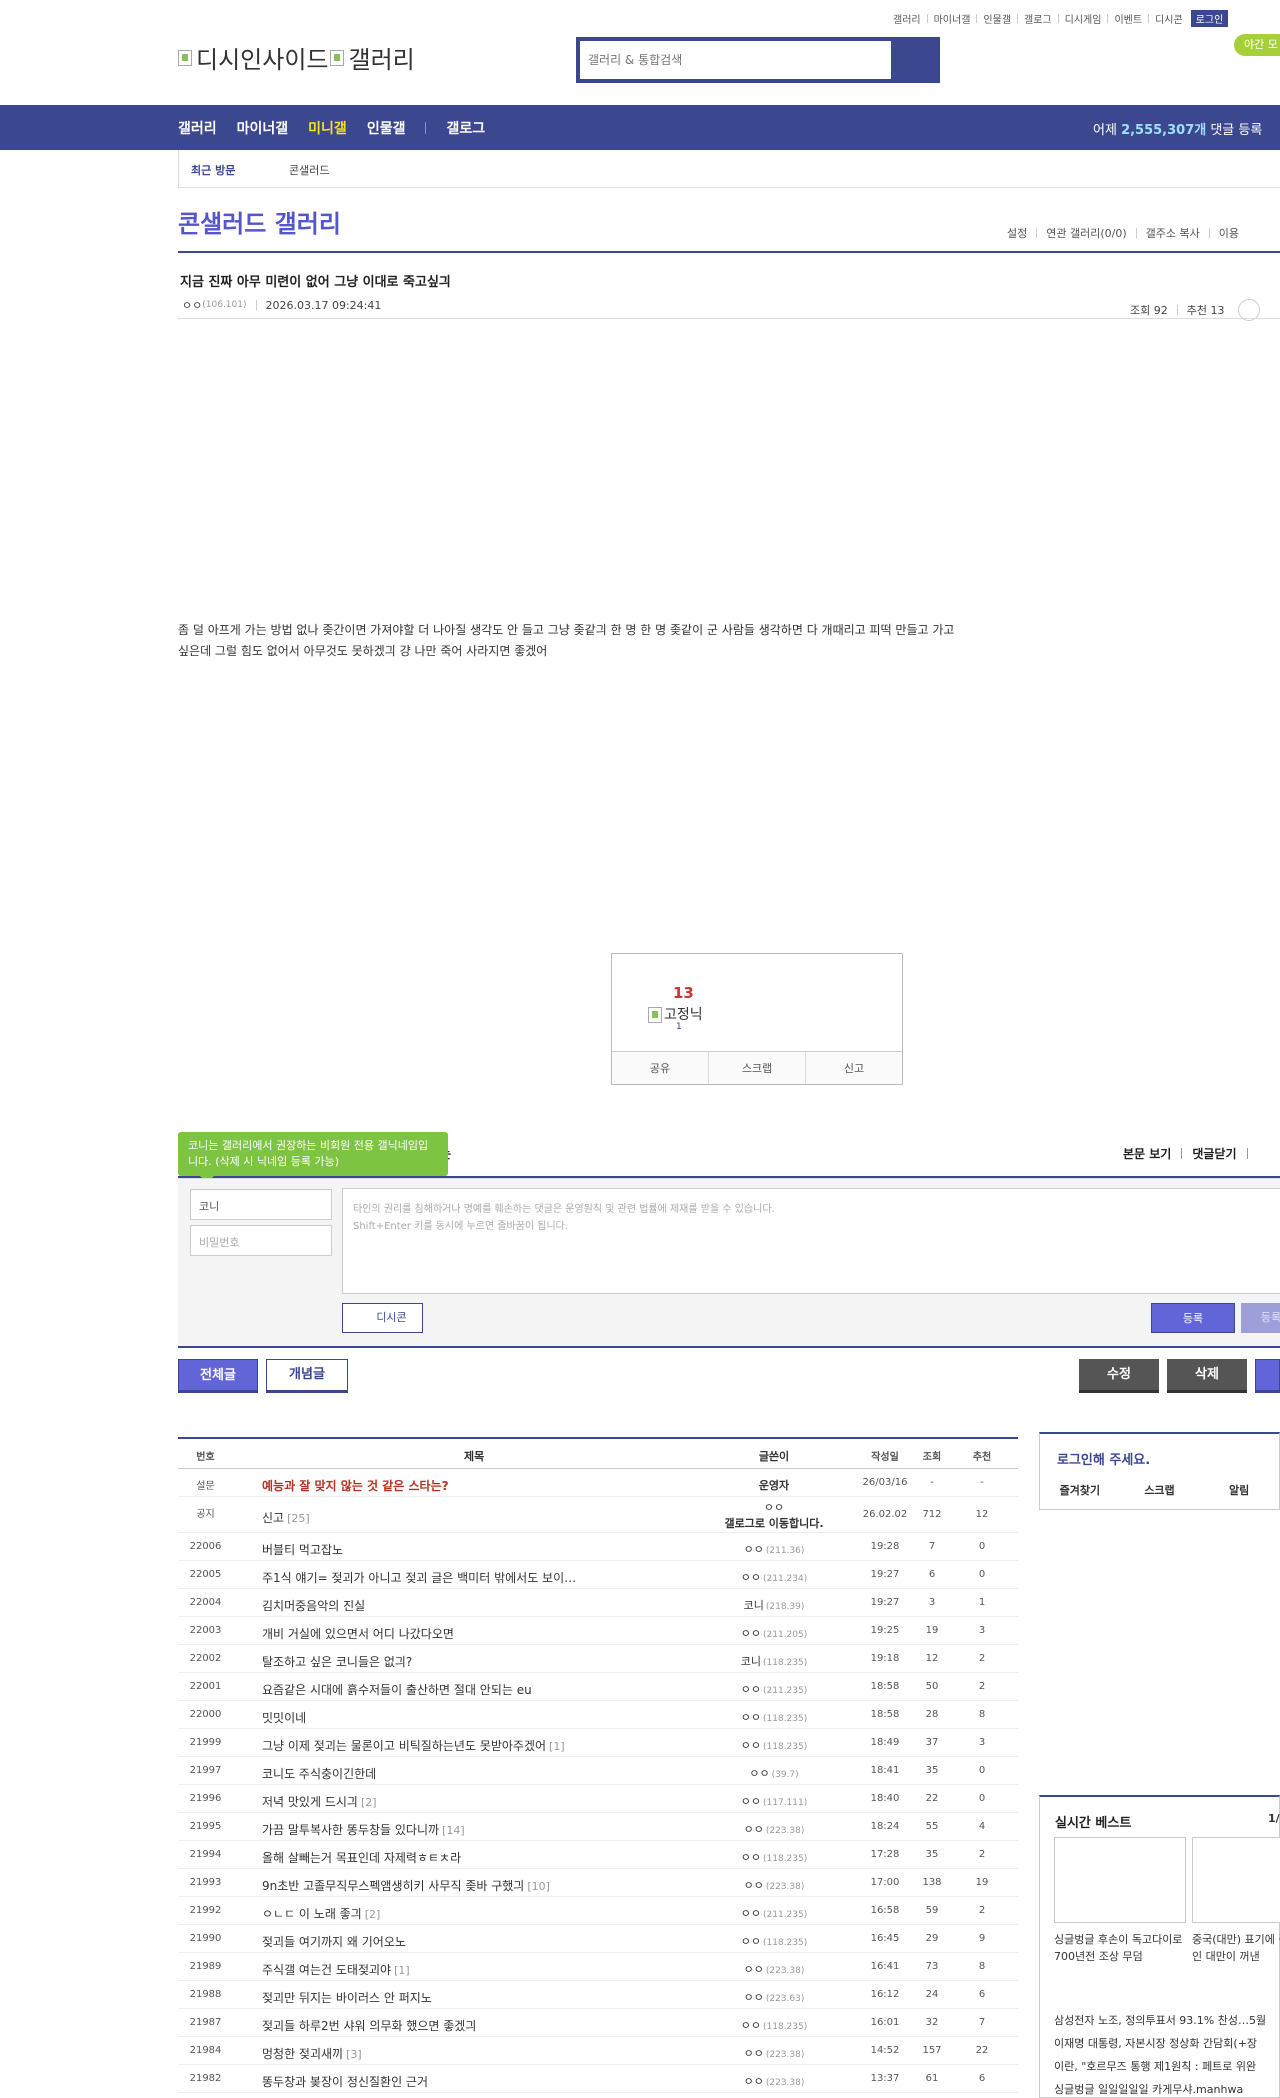 The image size is (1280, 2098). I want to click on favorites-tab: 즐겨찾기, so click(1080, 1490).